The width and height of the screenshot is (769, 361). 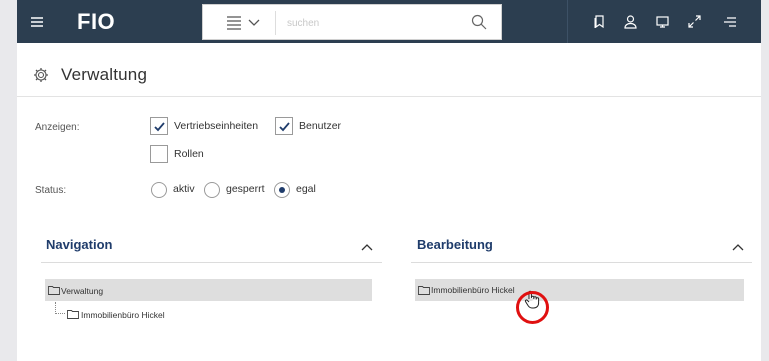 What do you see at coordinates (216, 126) in the screenshot?
I see `checkbox-label-vertriebseinheiten: Vertriebseinheiten` at bounding box center [216, 126].